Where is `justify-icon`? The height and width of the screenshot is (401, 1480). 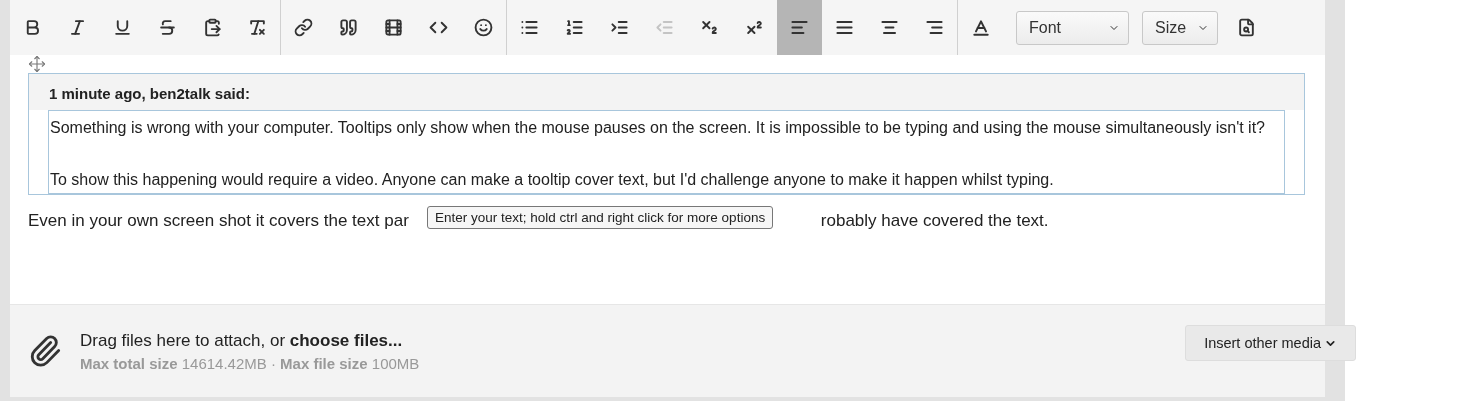
justify-icon is located at coordinates (844, 27).